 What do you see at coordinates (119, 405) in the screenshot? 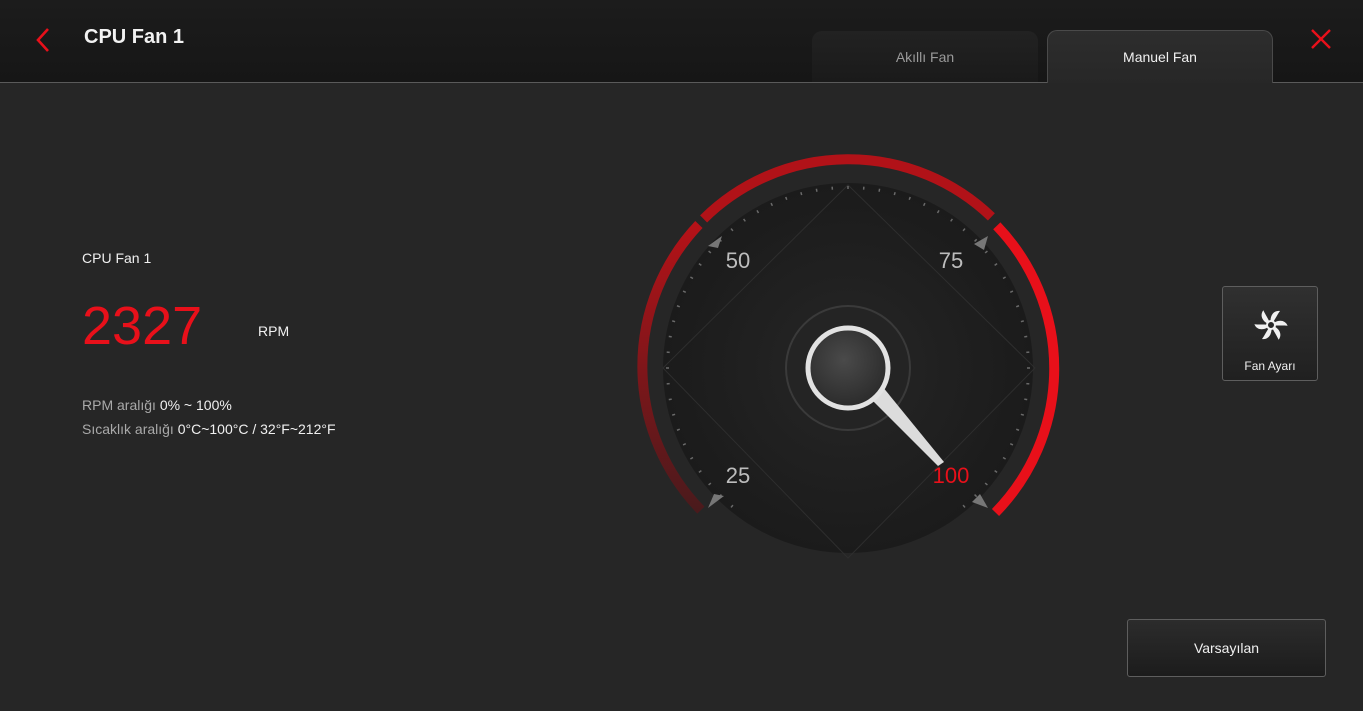
I see `rpm-range-label: RPM aralığı` at bounding box center [119, 405].